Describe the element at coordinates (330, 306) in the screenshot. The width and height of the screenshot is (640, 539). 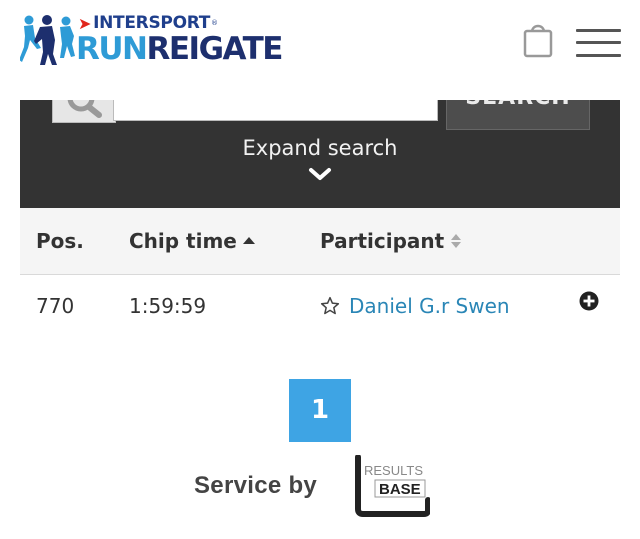
I see `star-outline-icon` at that location.